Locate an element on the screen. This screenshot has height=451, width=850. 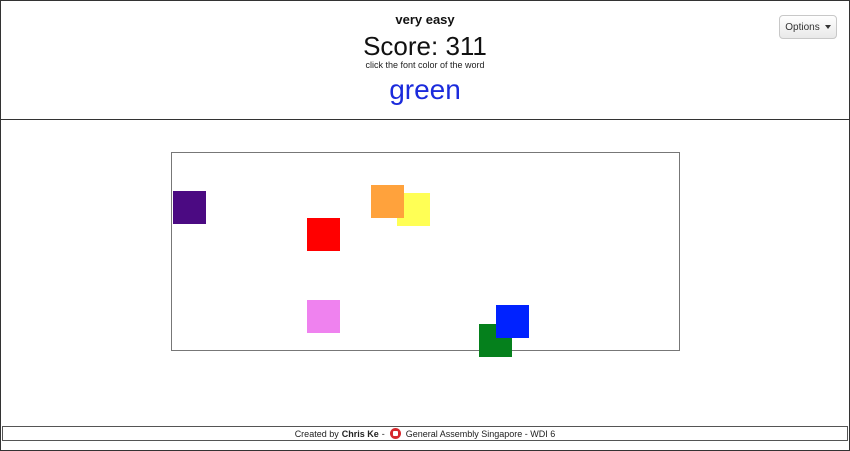
tile-blue is located at coordinates (512, 321).